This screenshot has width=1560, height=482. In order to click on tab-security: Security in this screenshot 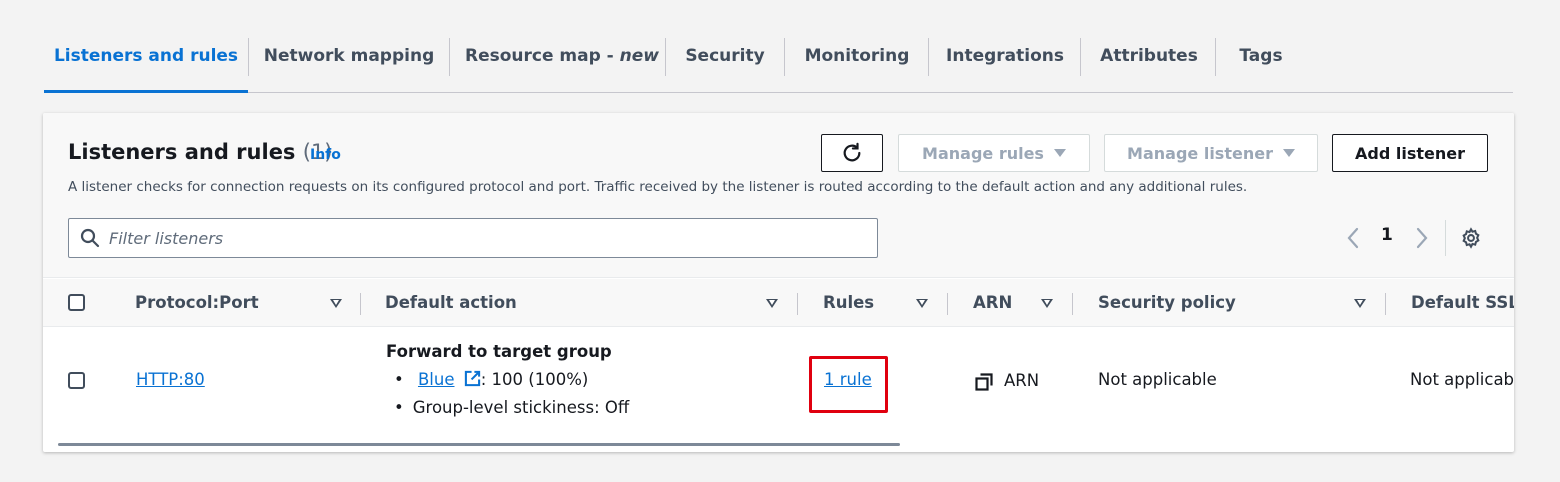, I will do `click(725, 56)`.